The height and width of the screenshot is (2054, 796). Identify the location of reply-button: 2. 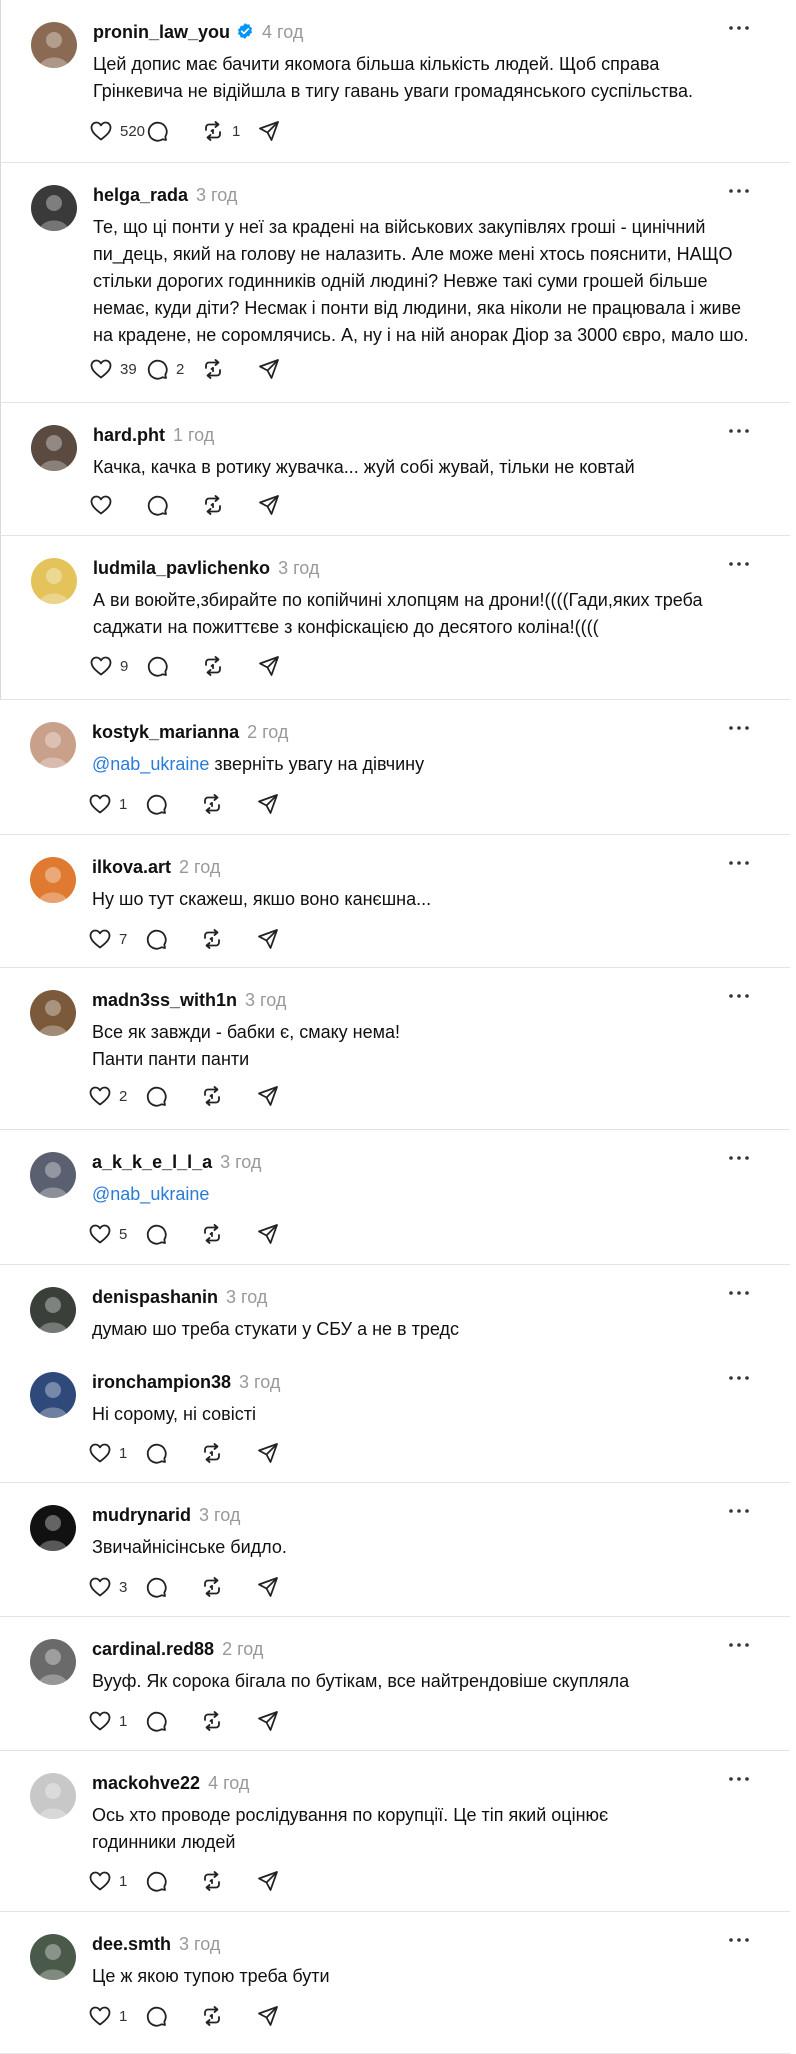
(173, 369).